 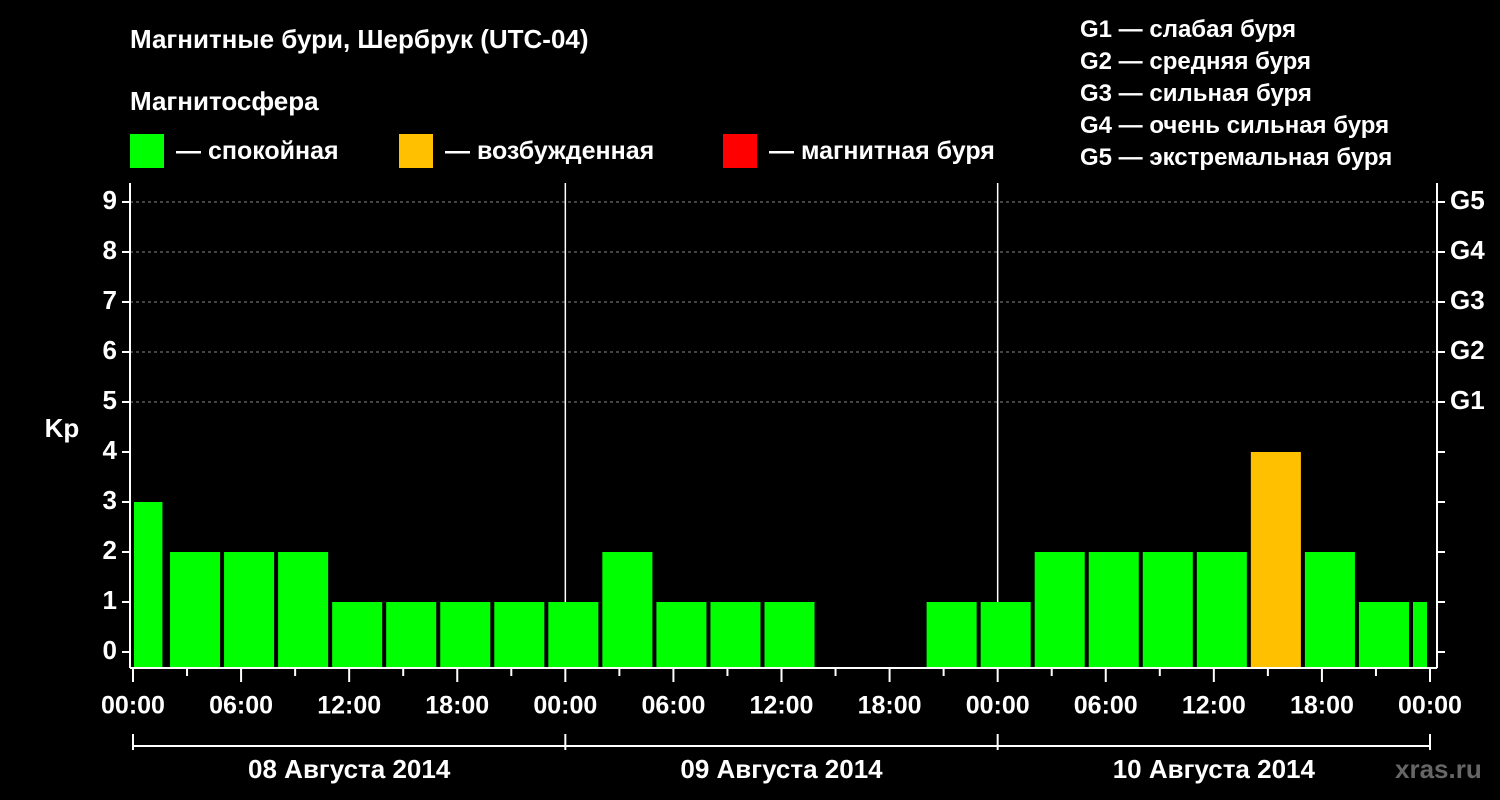 I want to click on y-tick-label: 3, so click(x=110, y=500).